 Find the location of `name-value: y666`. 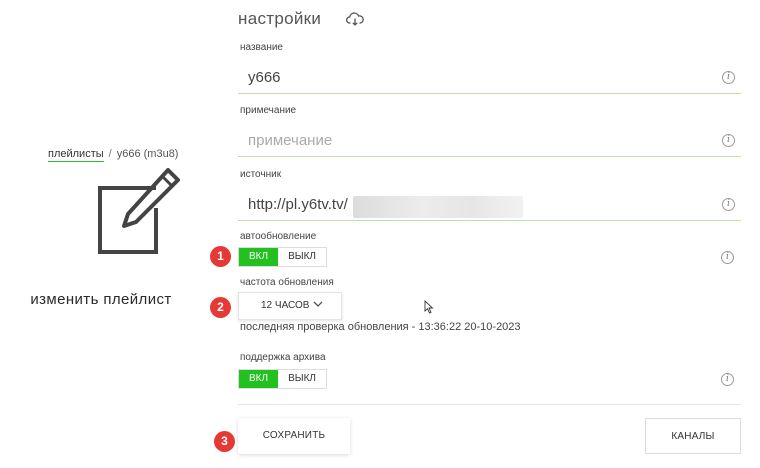

name-value: y666 is located at coordinates (264, 77).